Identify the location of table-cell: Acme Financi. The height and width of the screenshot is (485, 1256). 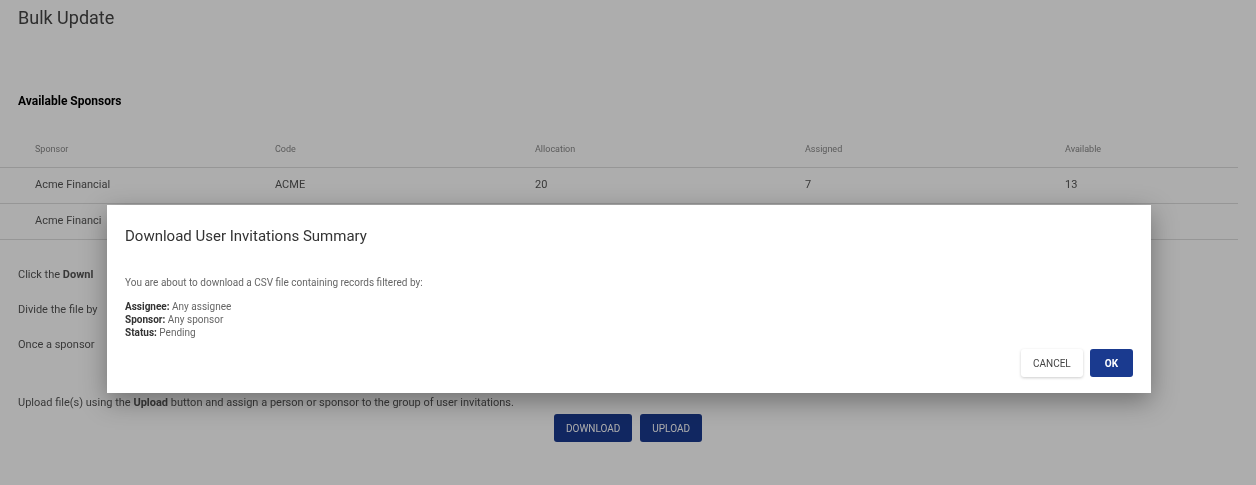
(68, 221).